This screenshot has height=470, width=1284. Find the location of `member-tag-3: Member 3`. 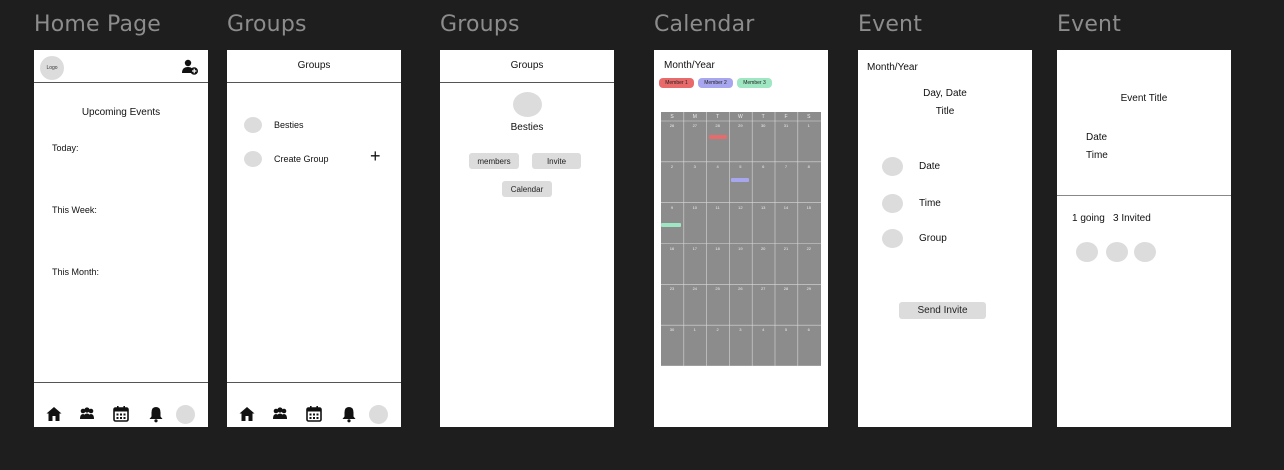

member-tag-3: Member 3 is located at coordinates (754, 83).